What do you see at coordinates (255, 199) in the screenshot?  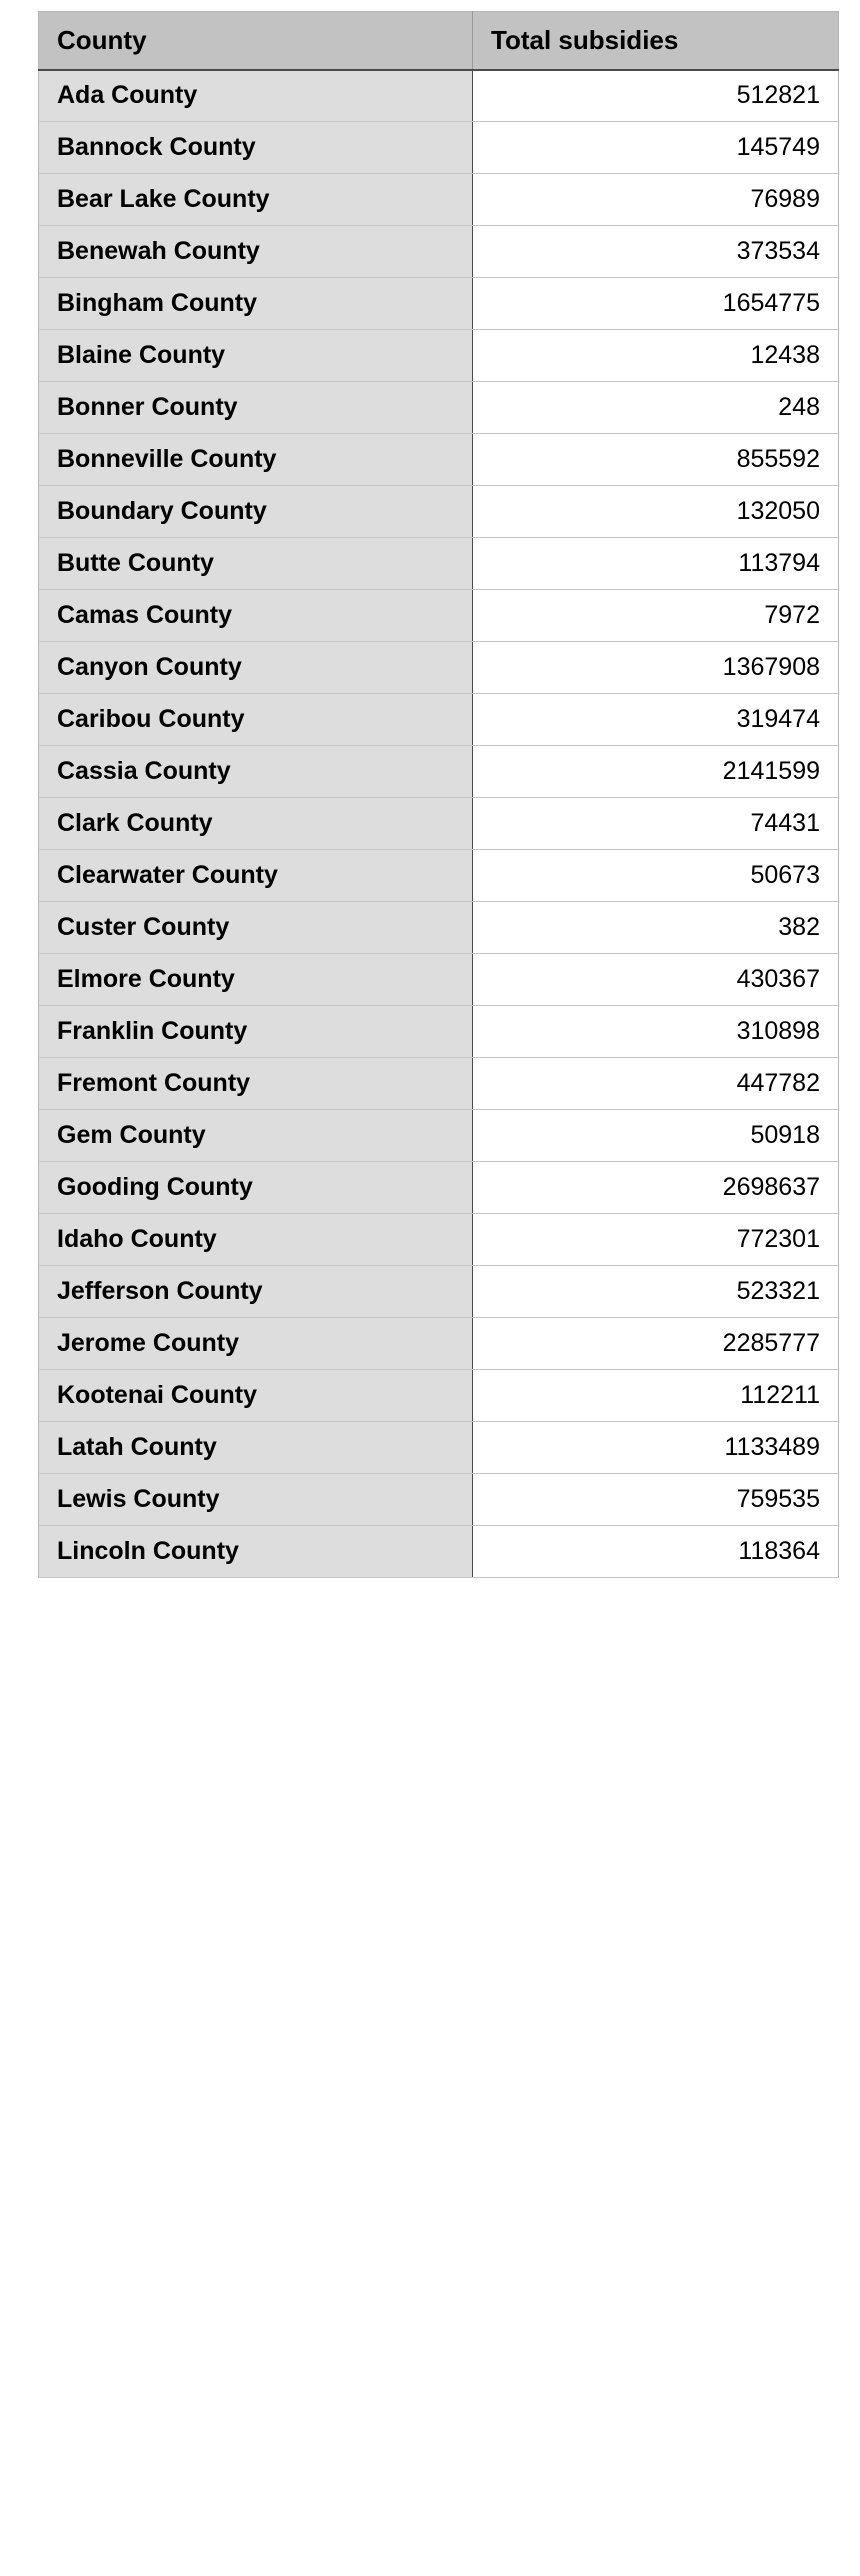 I see `cell-county: Bear Lake County` at bounding box center [255, 199].